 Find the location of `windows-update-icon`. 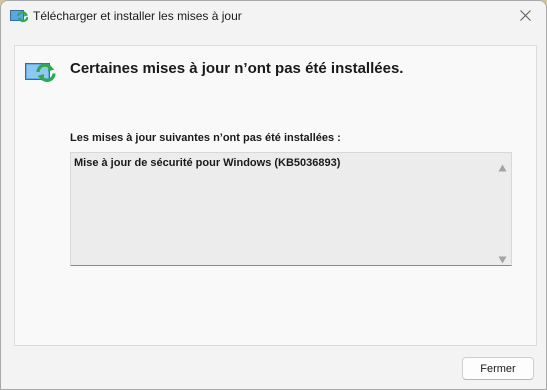

windows-update-icon is located at coordinates (19, 16).